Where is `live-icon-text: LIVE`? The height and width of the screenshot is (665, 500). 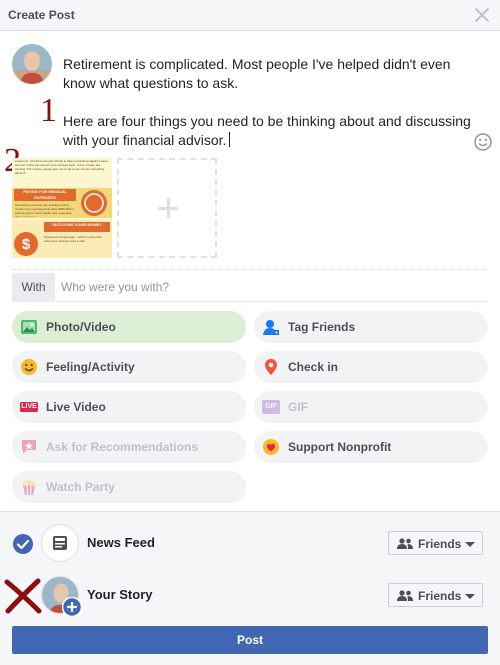
live-icon-text: LIVE is located at coordinates (29, 406).